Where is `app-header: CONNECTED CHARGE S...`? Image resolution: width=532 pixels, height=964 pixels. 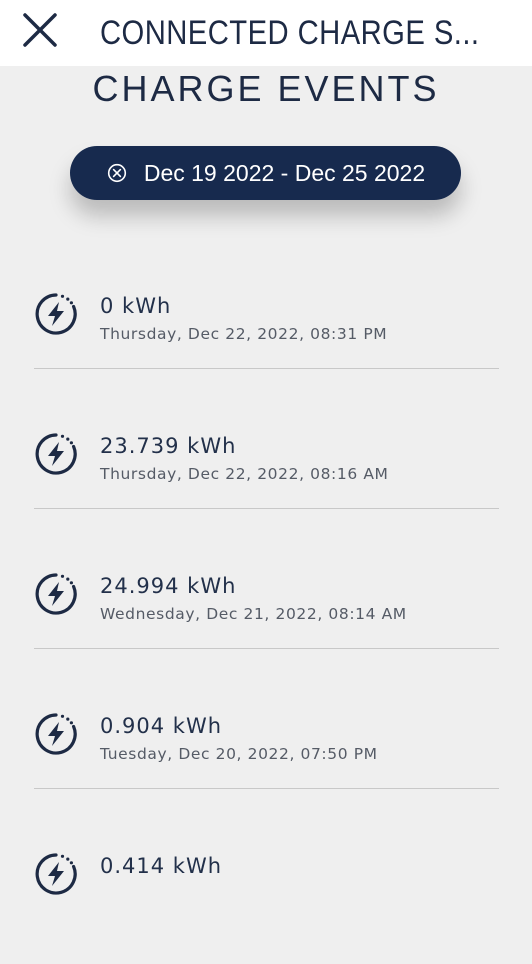 app-header: CONNECTED CHARGE S... is located at coordinates (266, 33).